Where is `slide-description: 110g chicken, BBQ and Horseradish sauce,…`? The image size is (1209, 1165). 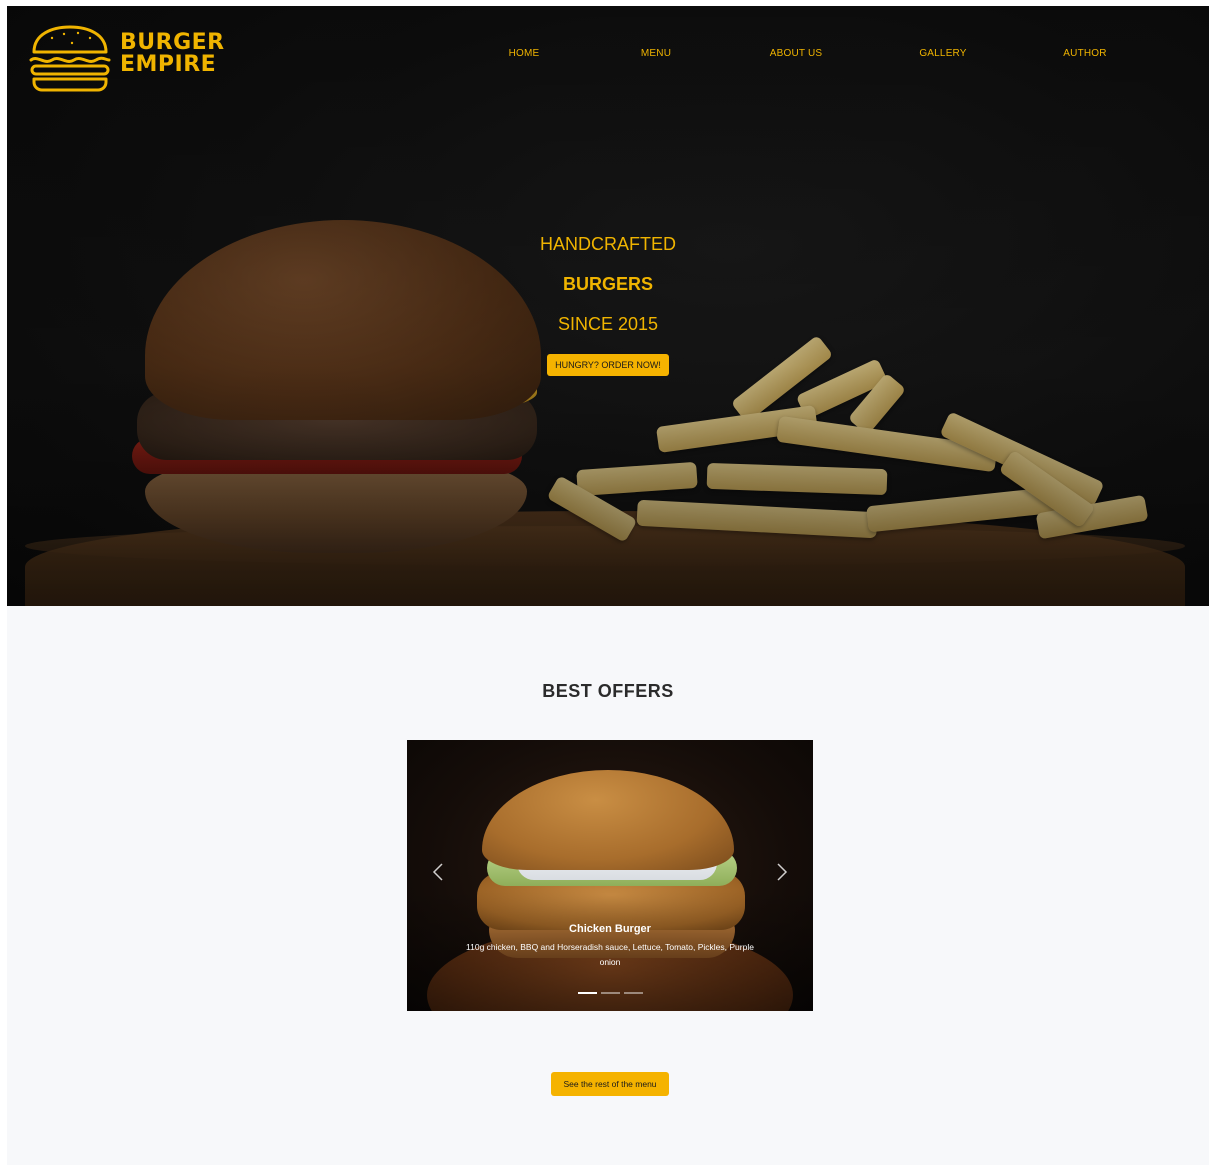 slide-description: 110g chicken, BBQ and Horseradish sauce,… is located at coordinates (610, 954).